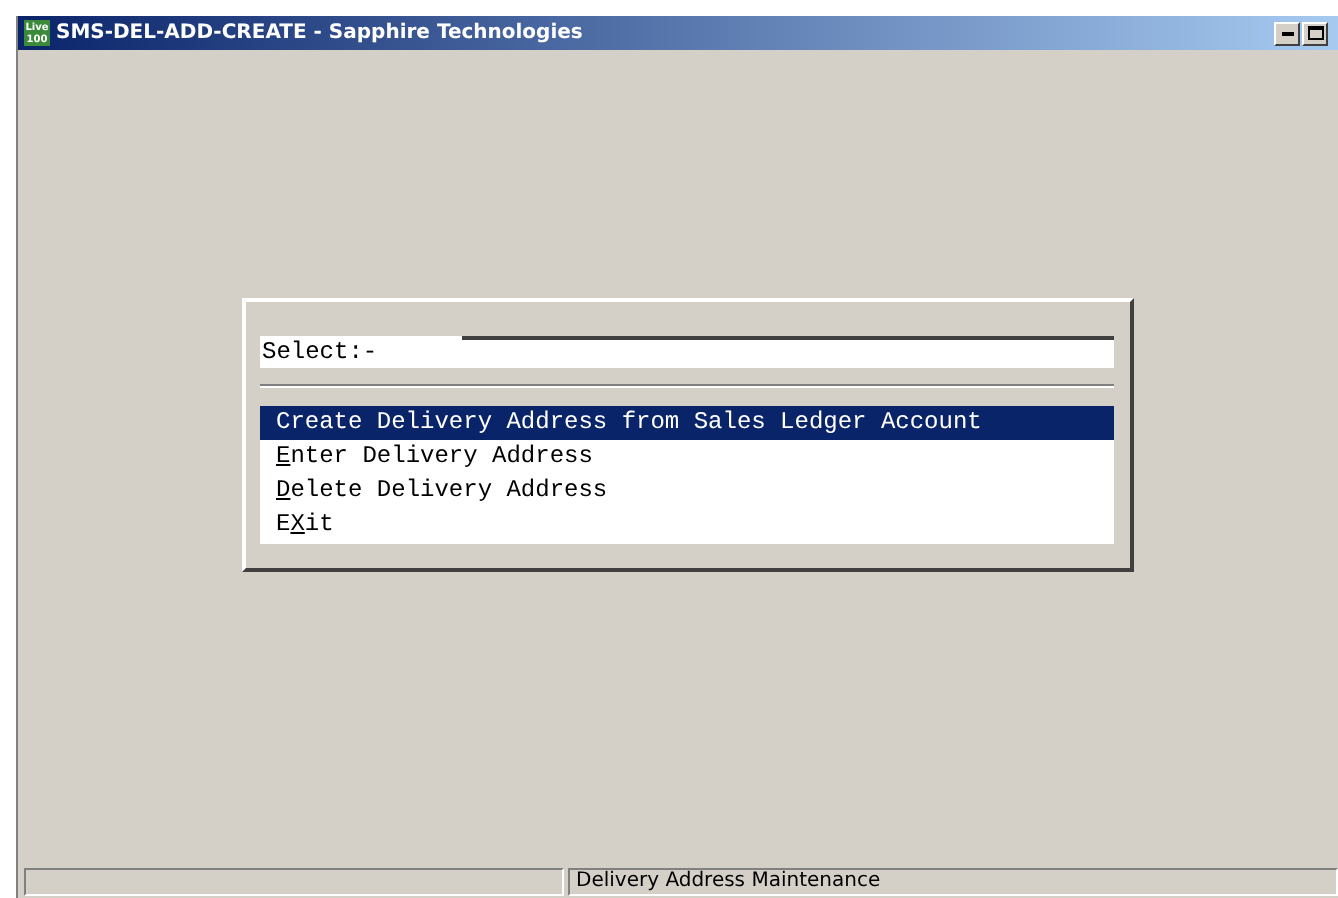 The height and width of the screenshot is (898, 1338). What do you see at coordinates (361, 352) in the screenshot?
I see `select-label: Select:-` at bounding box center [361, 352].